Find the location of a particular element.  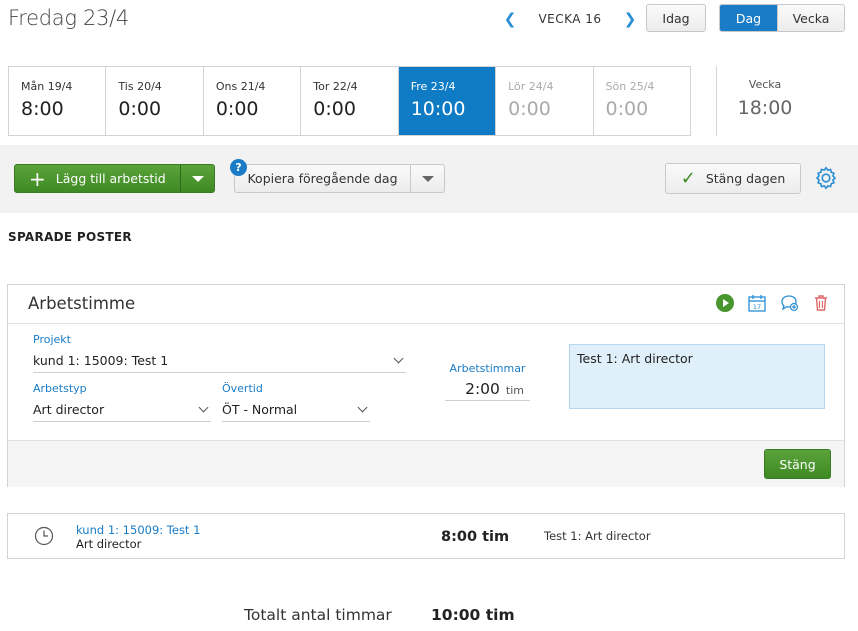

trash-icon is located at coordinates (821, 303).